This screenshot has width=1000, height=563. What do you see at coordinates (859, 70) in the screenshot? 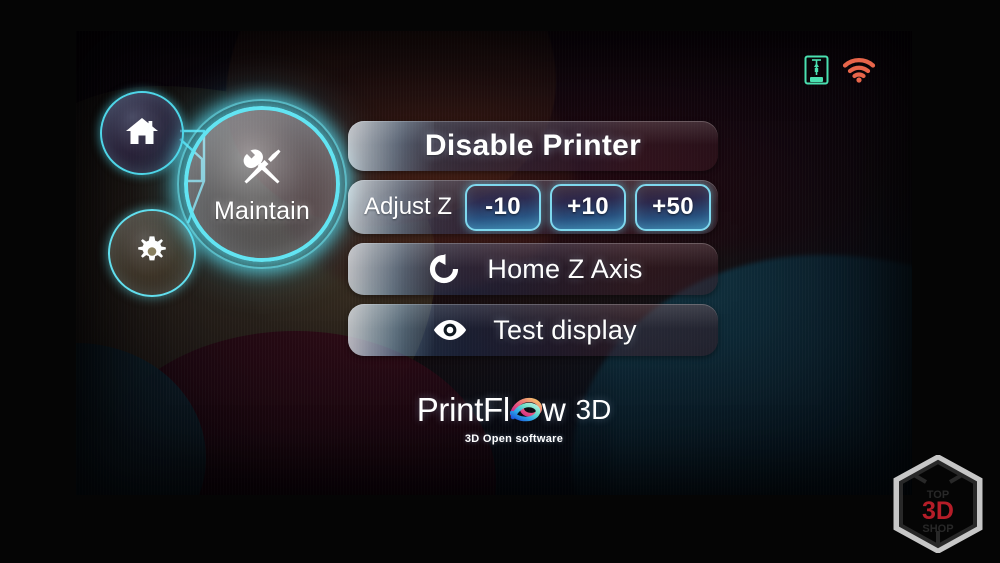
I see `wifi-icon` at bounding box center [859, 70].